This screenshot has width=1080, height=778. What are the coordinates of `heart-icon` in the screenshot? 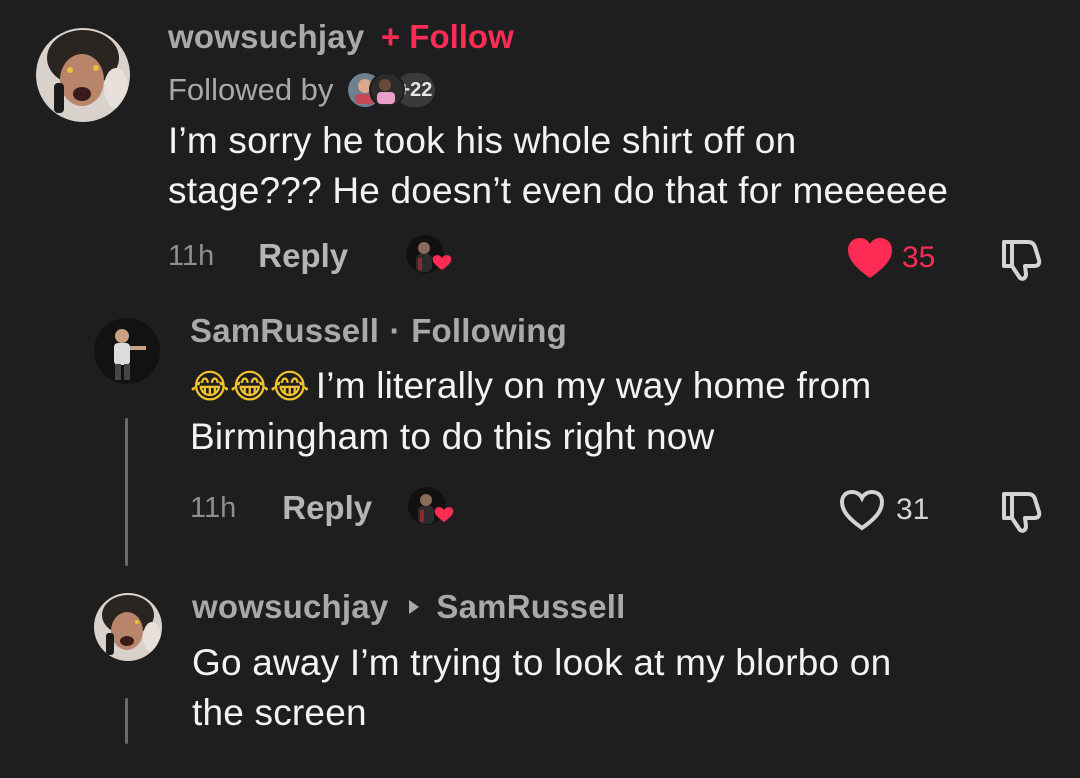 It's located at (870, 258).